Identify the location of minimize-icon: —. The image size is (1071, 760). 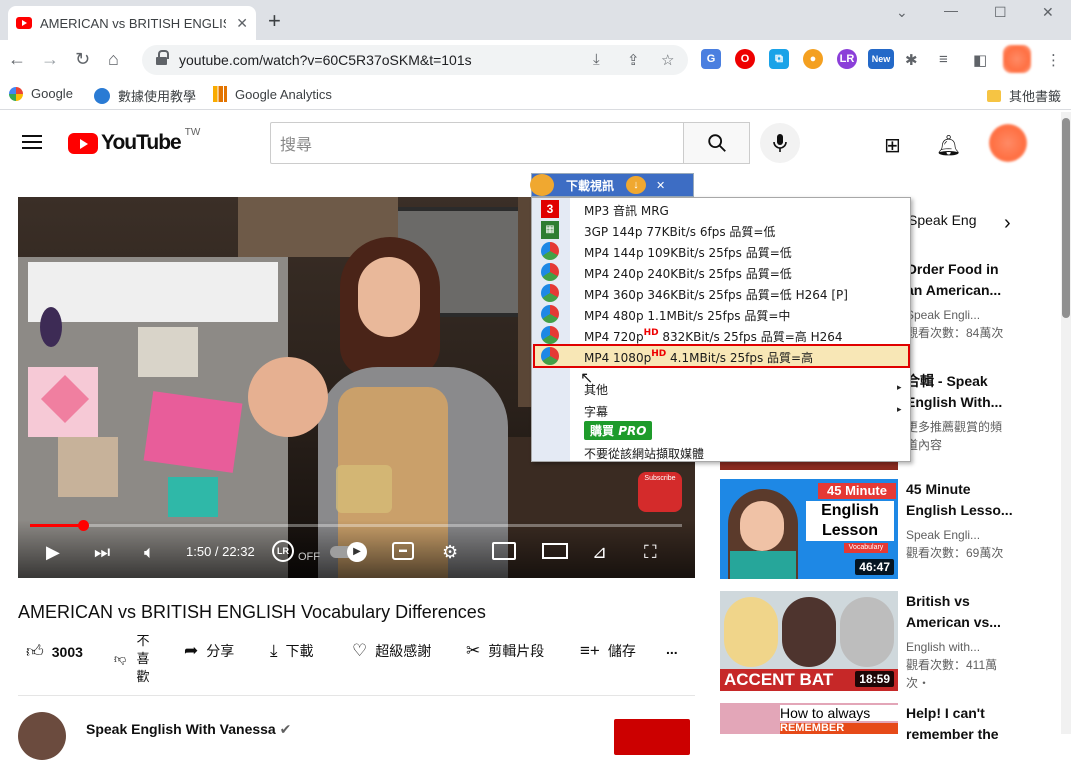
(951, 10).